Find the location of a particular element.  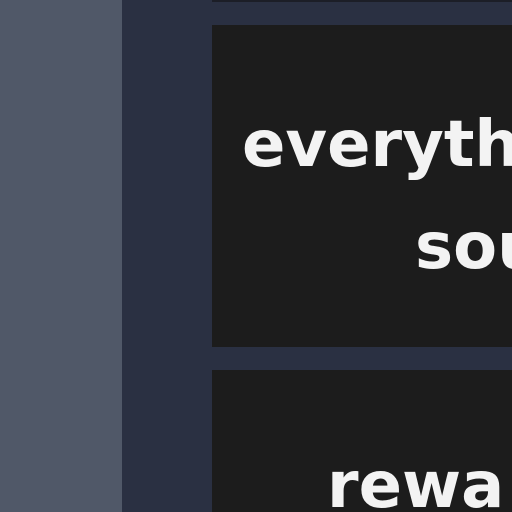

card-1-line-2: sou is located at coordinates (463, 247).